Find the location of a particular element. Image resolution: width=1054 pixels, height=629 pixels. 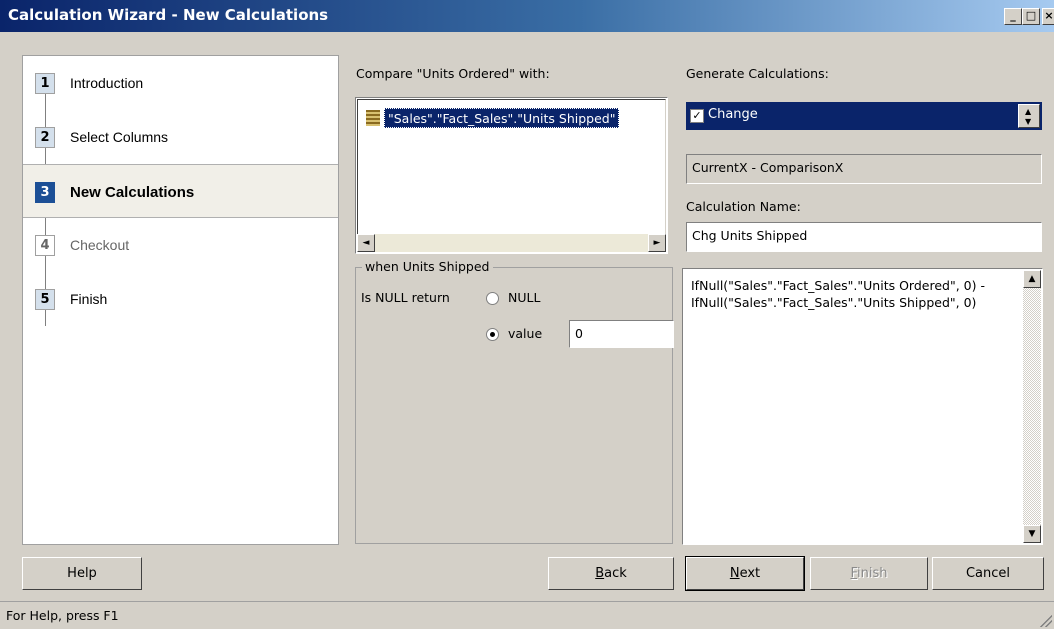

calculation-name-label: Calculation Name: is located at coordinates (743, 206).